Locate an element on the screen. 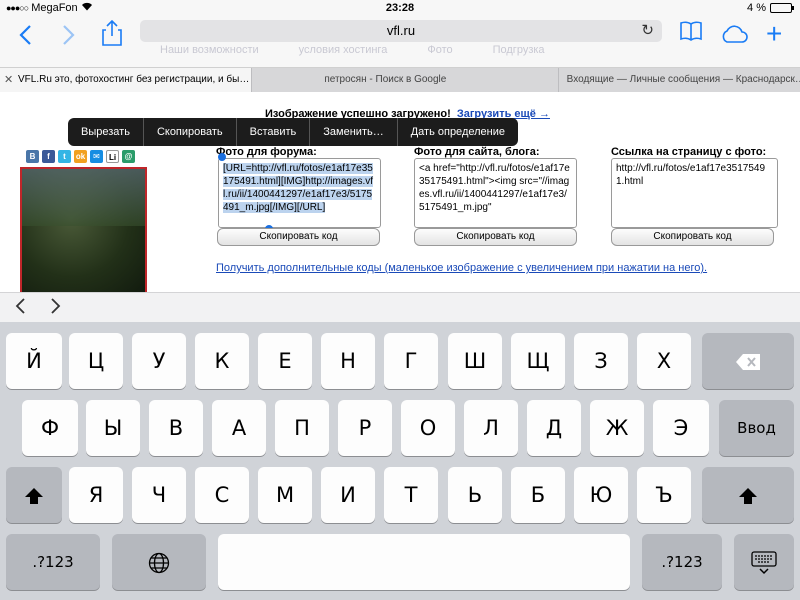 The width and height of the screenshot is (800, 600). previous-field-icon is located at coordinates (20, 309).